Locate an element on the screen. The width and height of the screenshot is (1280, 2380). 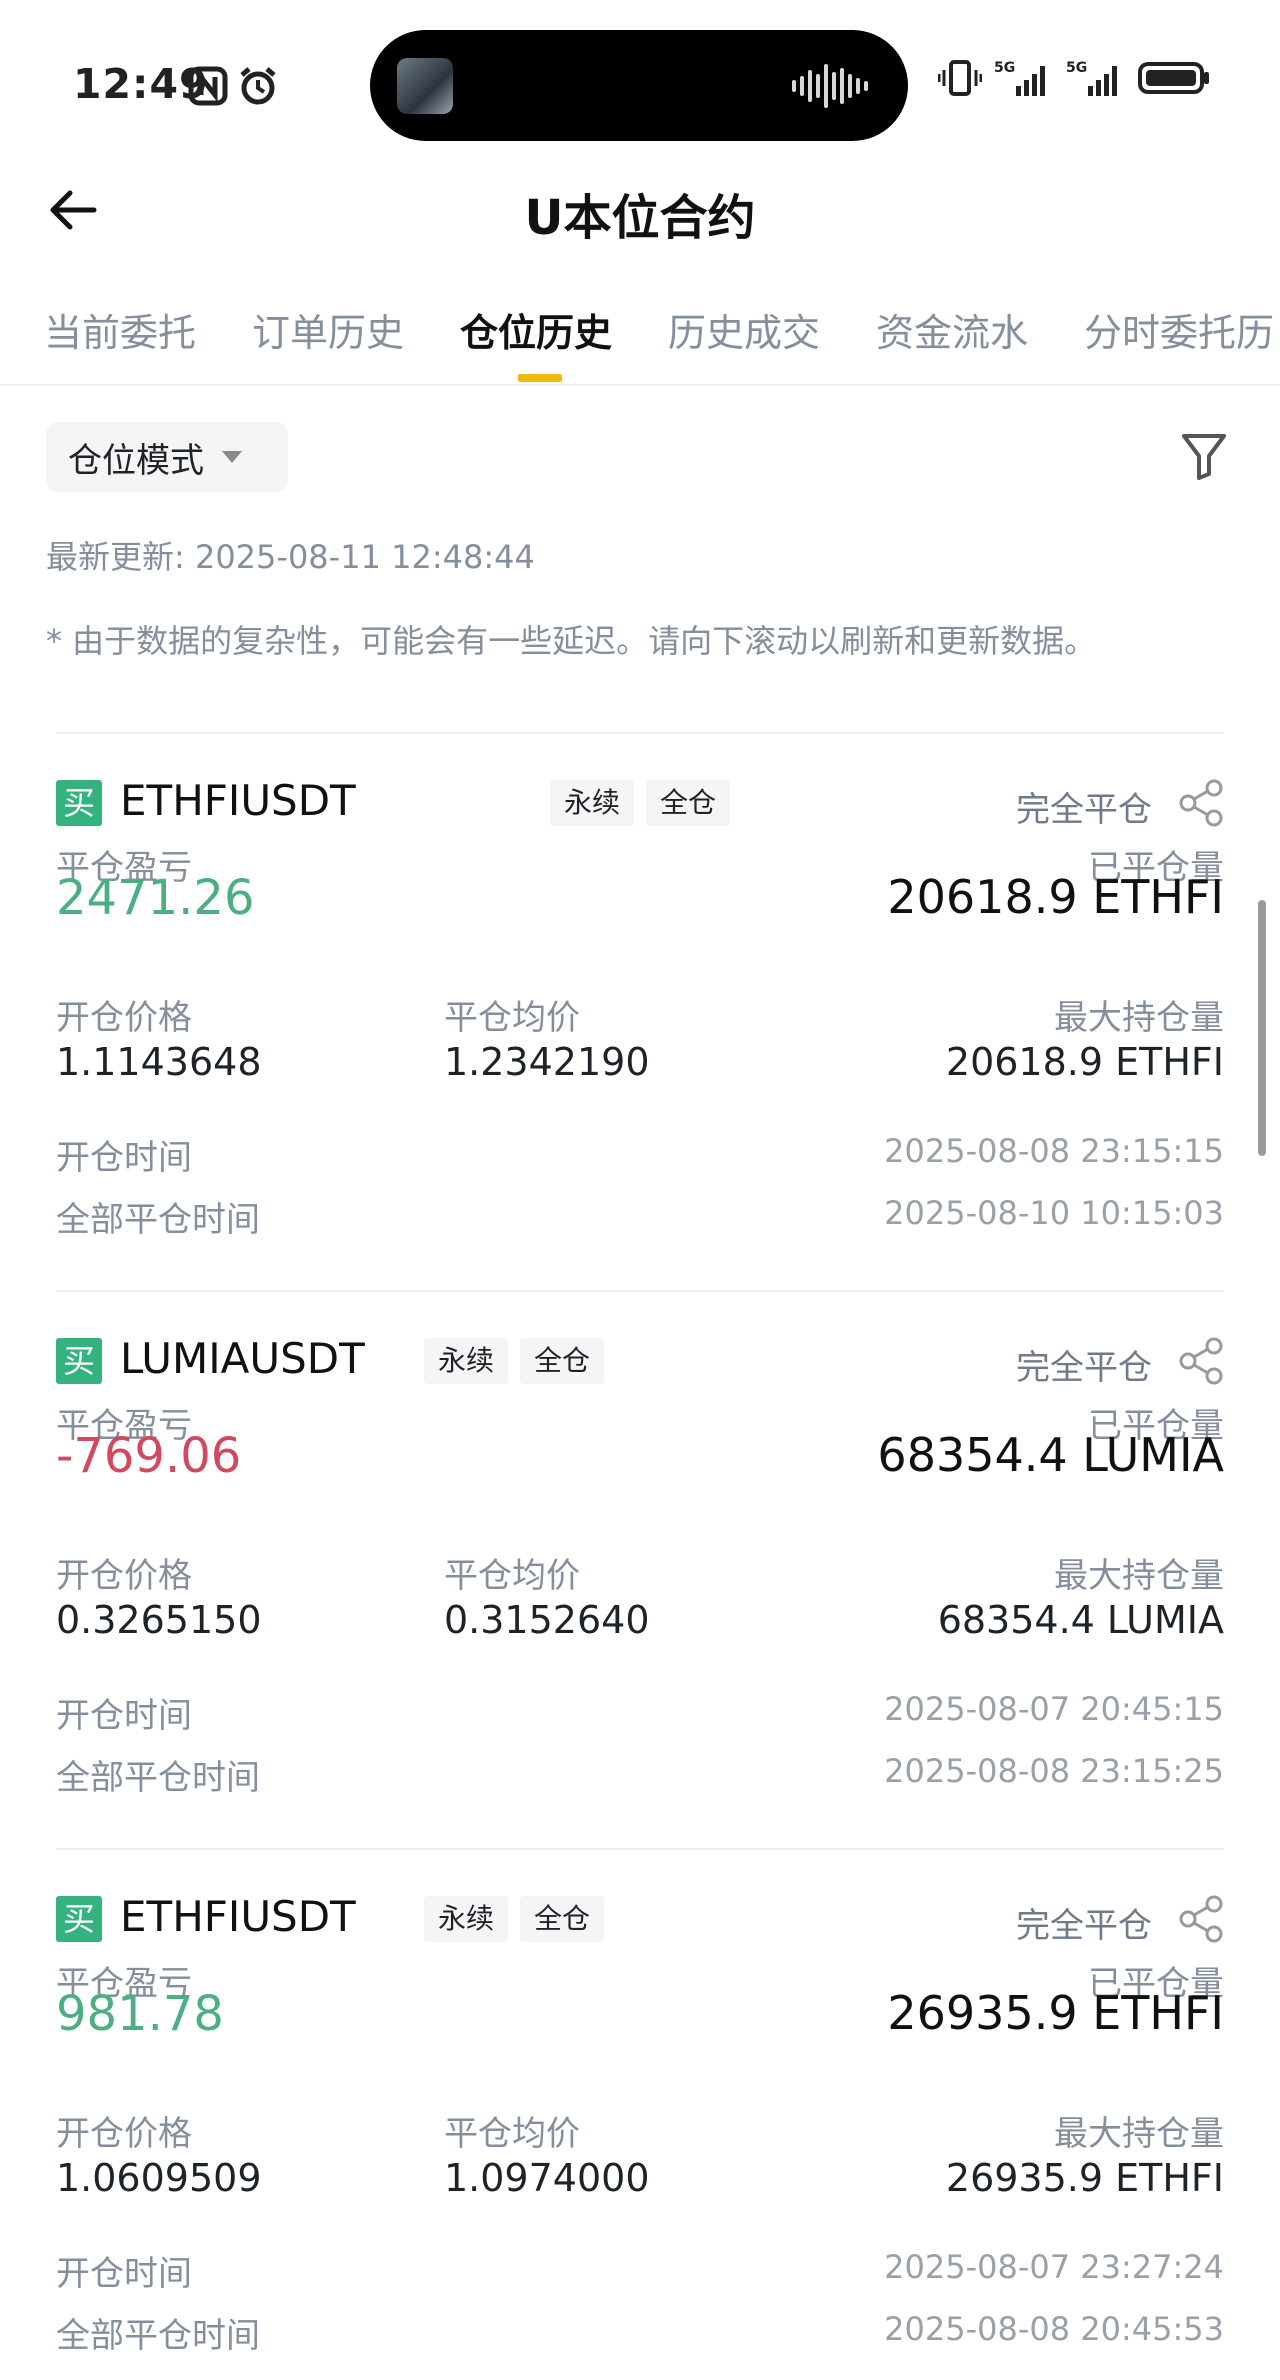
closed-qty: 68354.4 LUMIA is located at coordinates (1050, 1455).